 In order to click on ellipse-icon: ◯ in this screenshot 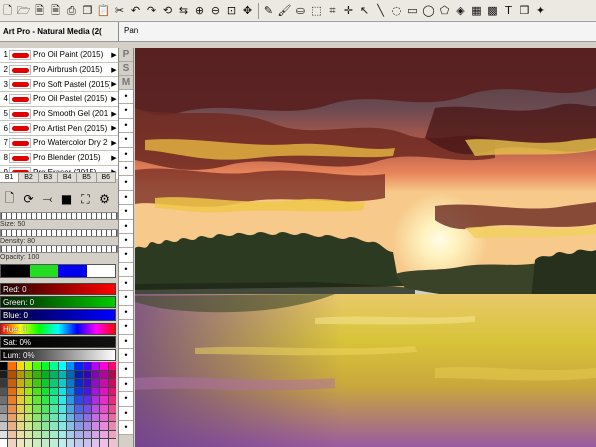, I will do `click(428, 10)`.